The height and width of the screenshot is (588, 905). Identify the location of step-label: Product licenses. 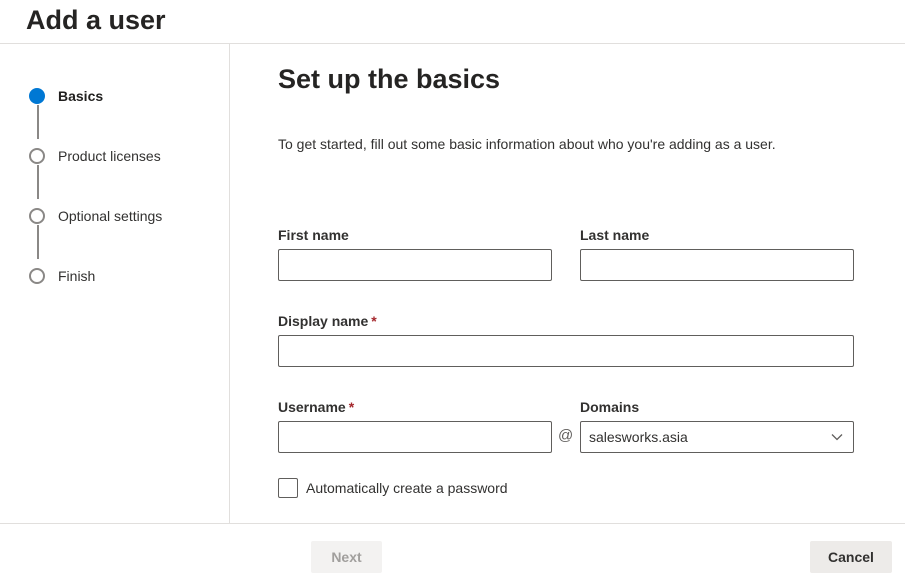
(109, 156).